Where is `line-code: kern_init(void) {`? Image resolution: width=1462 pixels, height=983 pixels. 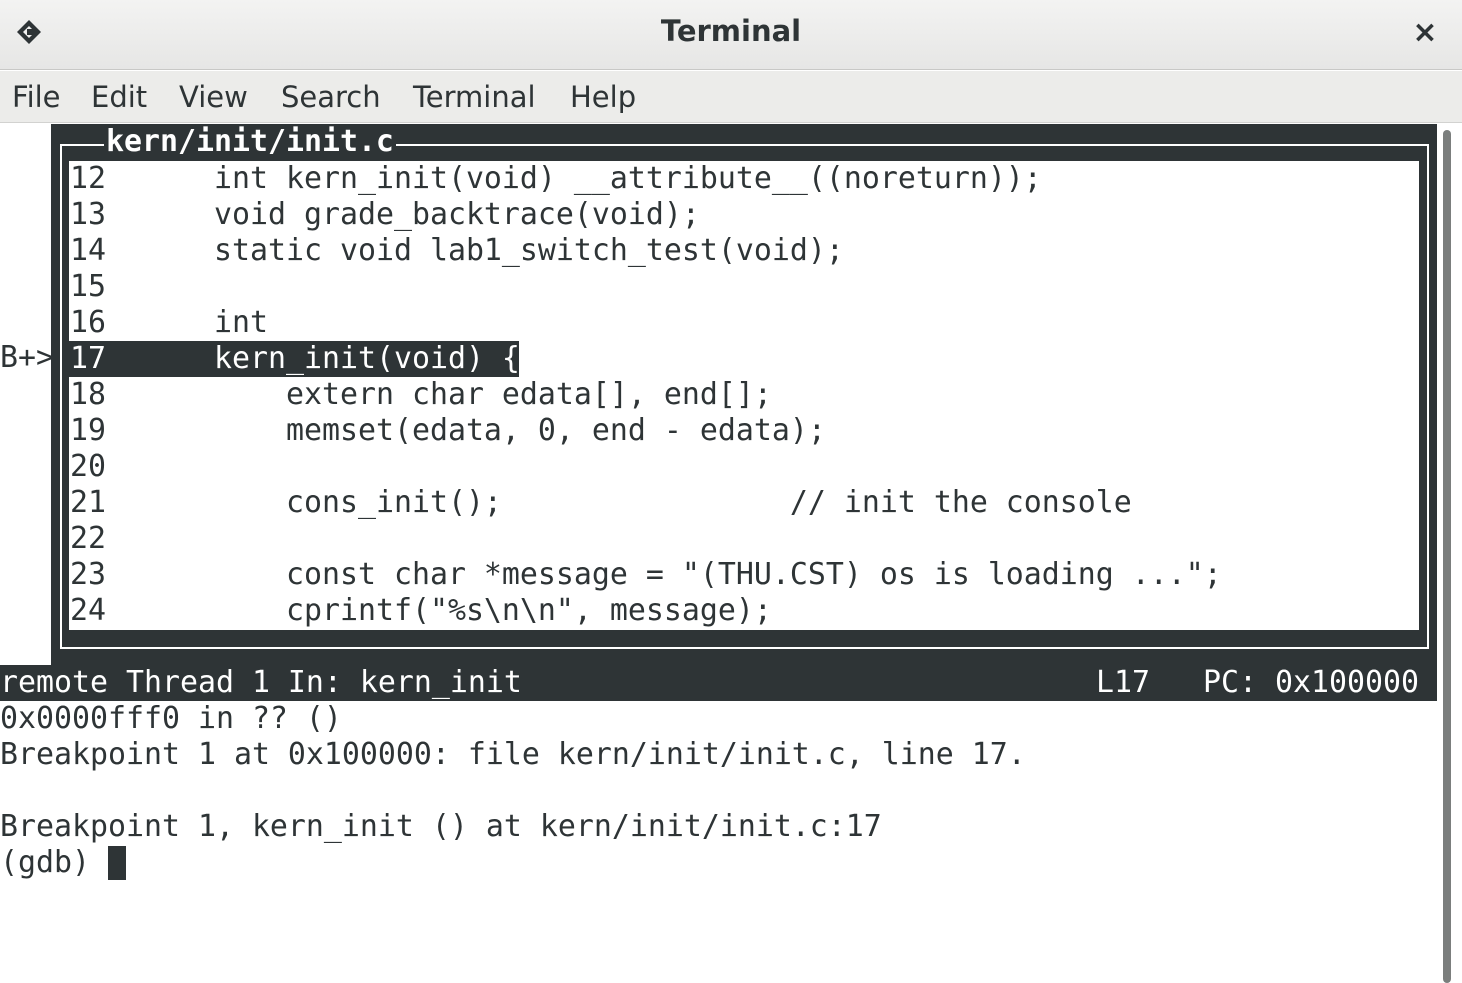 line-code: kern_init(void) { is located at coordinates (367, 358).